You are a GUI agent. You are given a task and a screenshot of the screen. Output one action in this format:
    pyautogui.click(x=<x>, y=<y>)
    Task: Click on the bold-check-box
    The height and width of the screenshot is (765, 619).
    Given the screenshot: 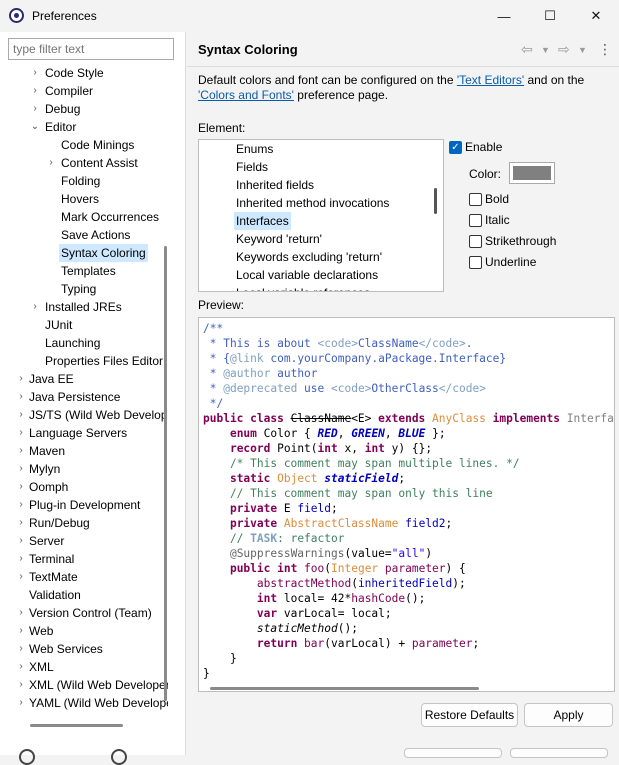 What is the action you would take?
    pyautogui.click(x=475, y=199)
    